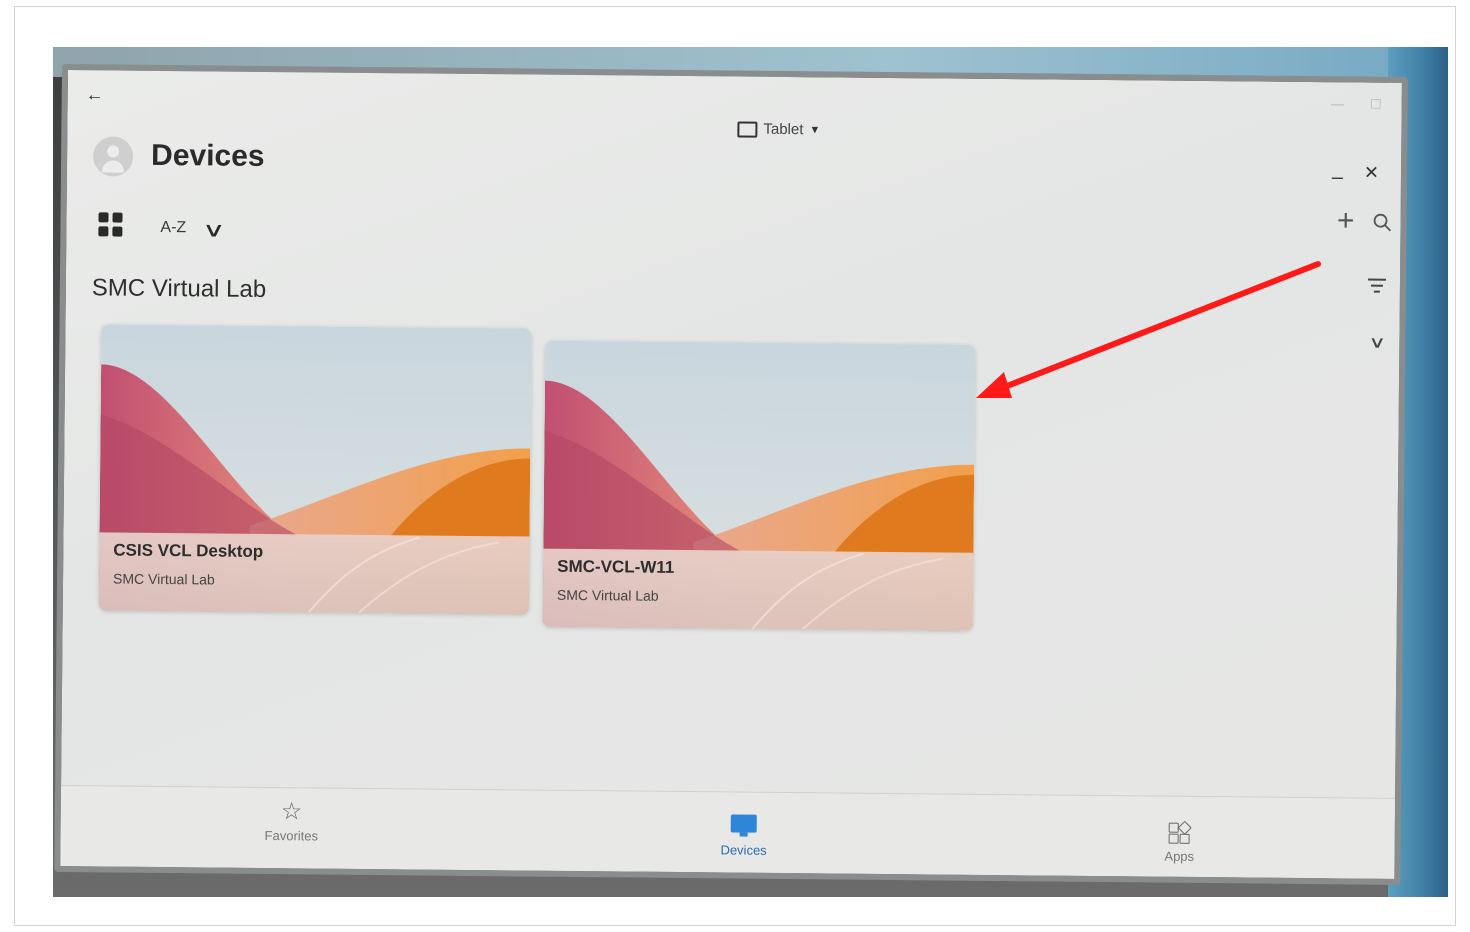  What do you see at coordinates (1356, 104) in the screenshot?
I see `background-window-controls: — ☐` at bounding box center [1356, 104].